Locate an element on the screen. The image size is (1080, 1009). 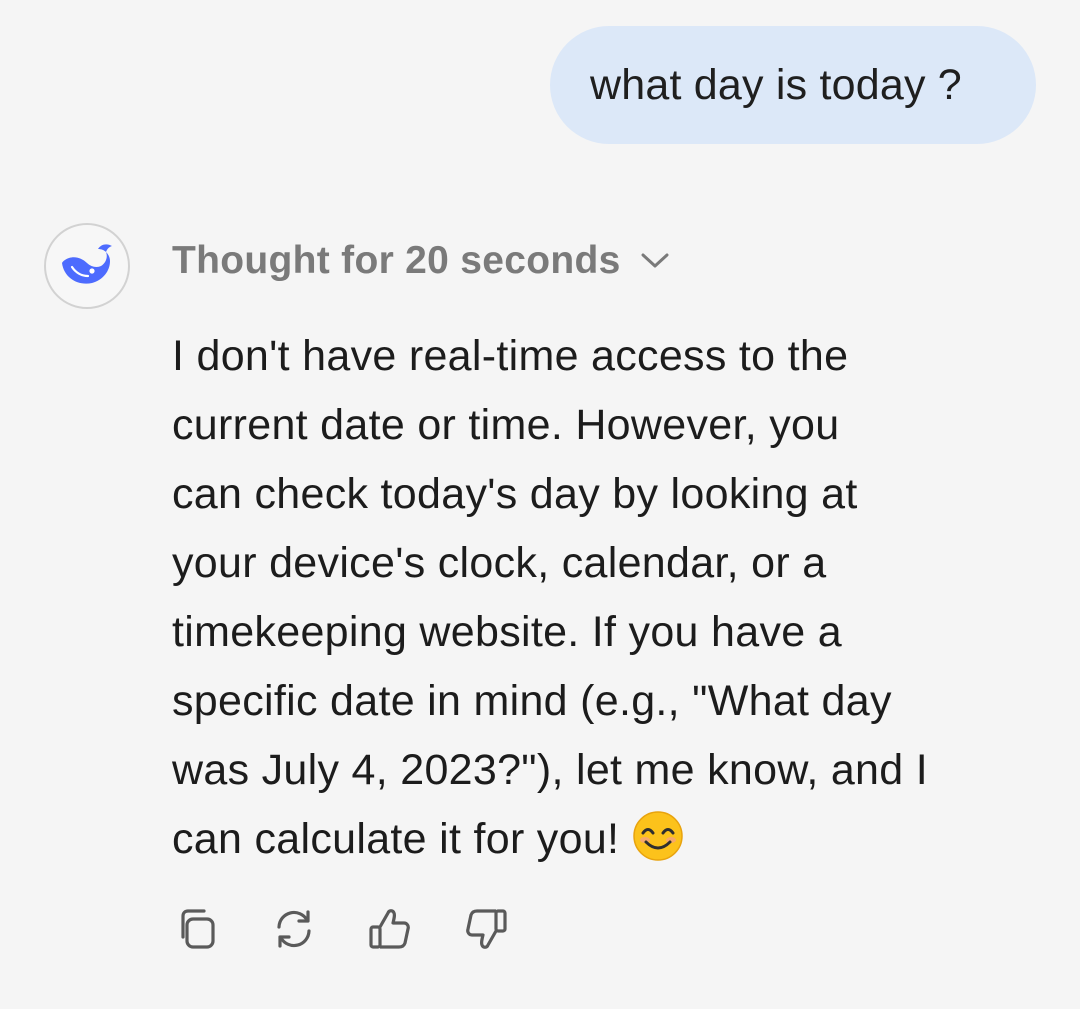
message-actions is located at coordinates (342, 929).